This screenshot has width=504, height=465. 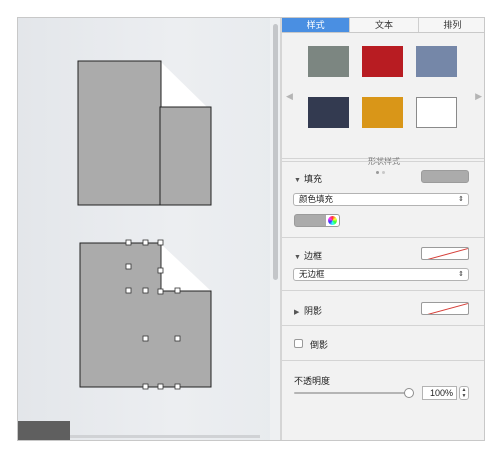 What do you see at coordinates (312, 381) in the screenshot?
I see `opacity-label: 不透明度` at bounding box center [312, 381].